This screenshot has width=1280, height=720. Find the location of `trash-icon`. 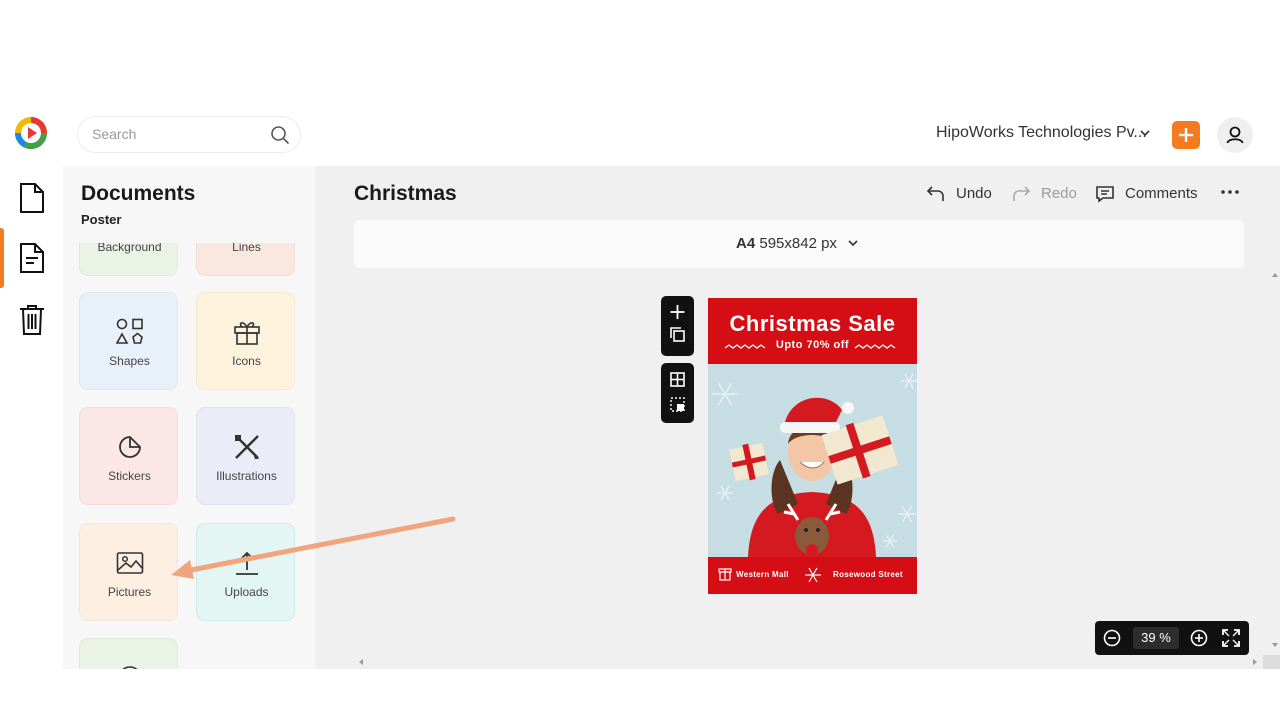

trash-icon is located at coordinates (32, 320).